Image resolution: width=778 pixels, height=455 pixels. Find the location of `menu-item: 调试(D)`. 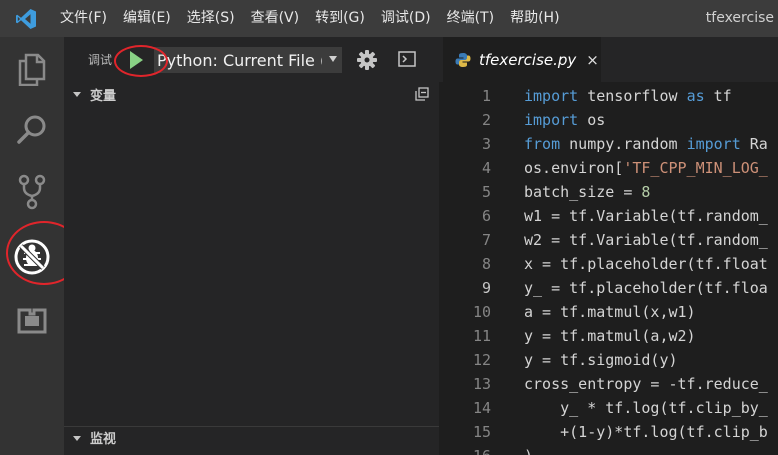

menu-item: 调试(D) is located at coordinates (406, 18).